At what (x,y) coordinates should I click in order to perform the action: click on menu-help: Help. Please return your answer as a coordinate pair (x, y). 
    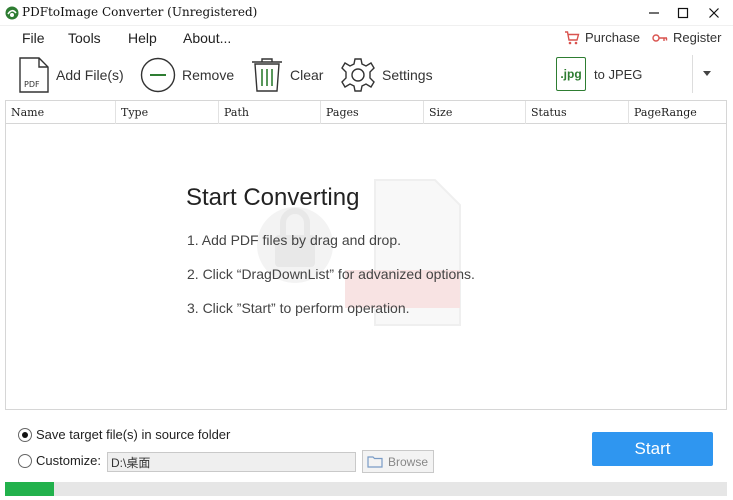
    Looking at the image, I should click on (142, 38).